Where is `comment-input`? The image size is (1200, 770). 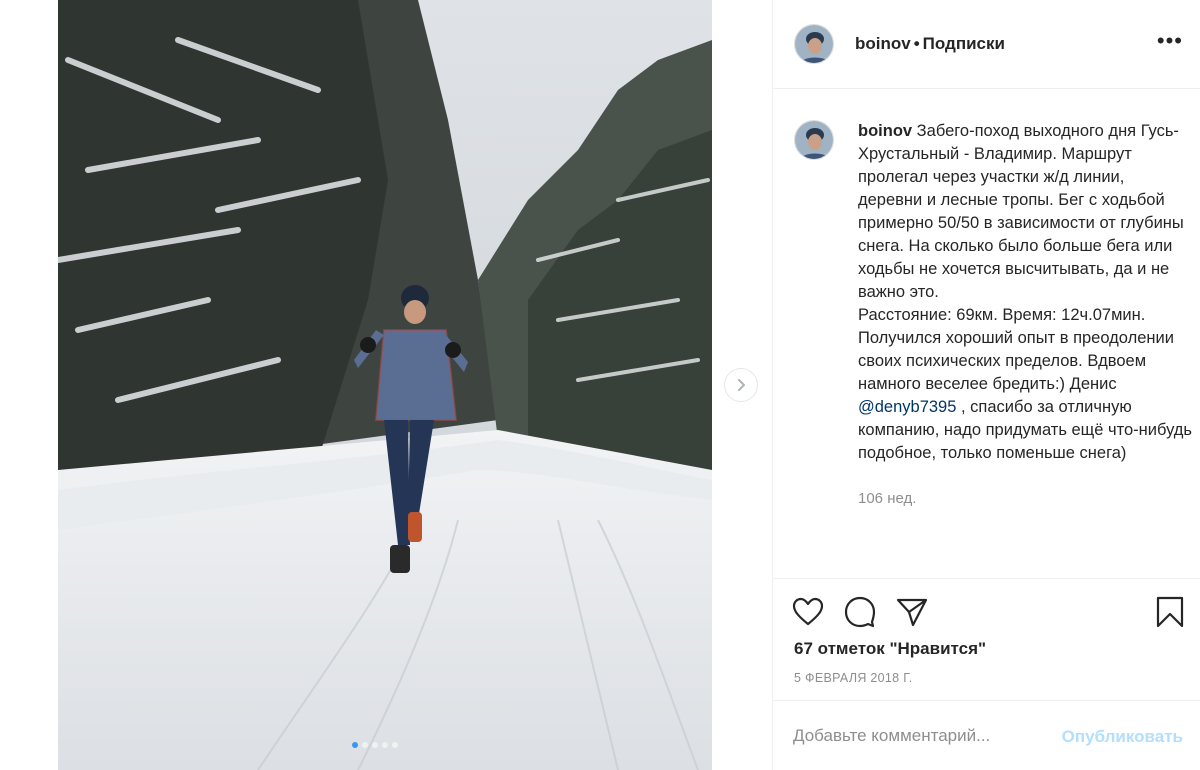
comment-input is located at coordinates (923, 736).